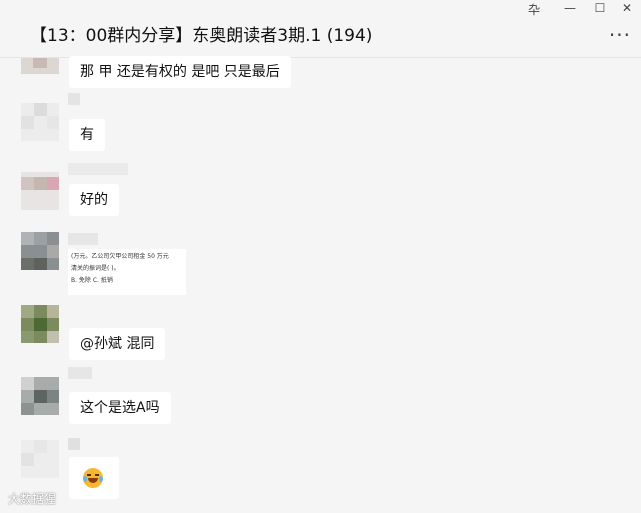 The width and height of the screenshot is (641, 513). Describe the element at coordinates (180, 72) in the screenshot. I see `message-bubble: 那 甲 还是有权的 是吧 只是最后` at that location.